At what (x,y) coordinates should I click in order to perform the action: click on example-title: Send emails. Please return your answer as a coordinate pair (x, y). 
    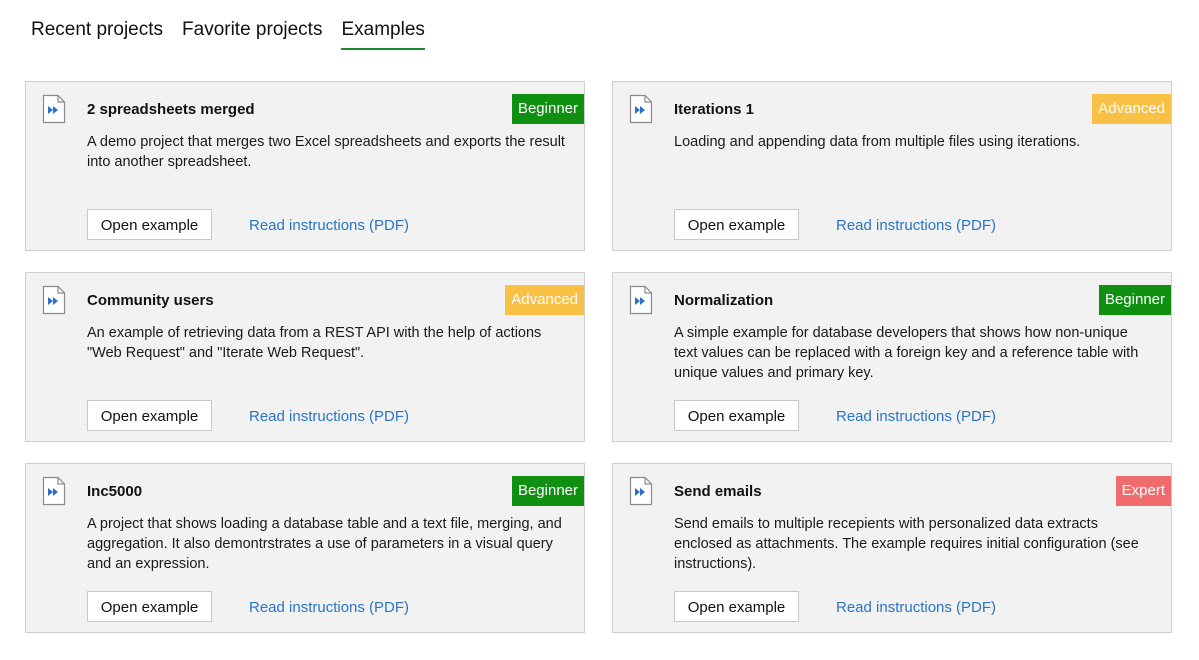
    Looking at the image, I should click on (718, 491).